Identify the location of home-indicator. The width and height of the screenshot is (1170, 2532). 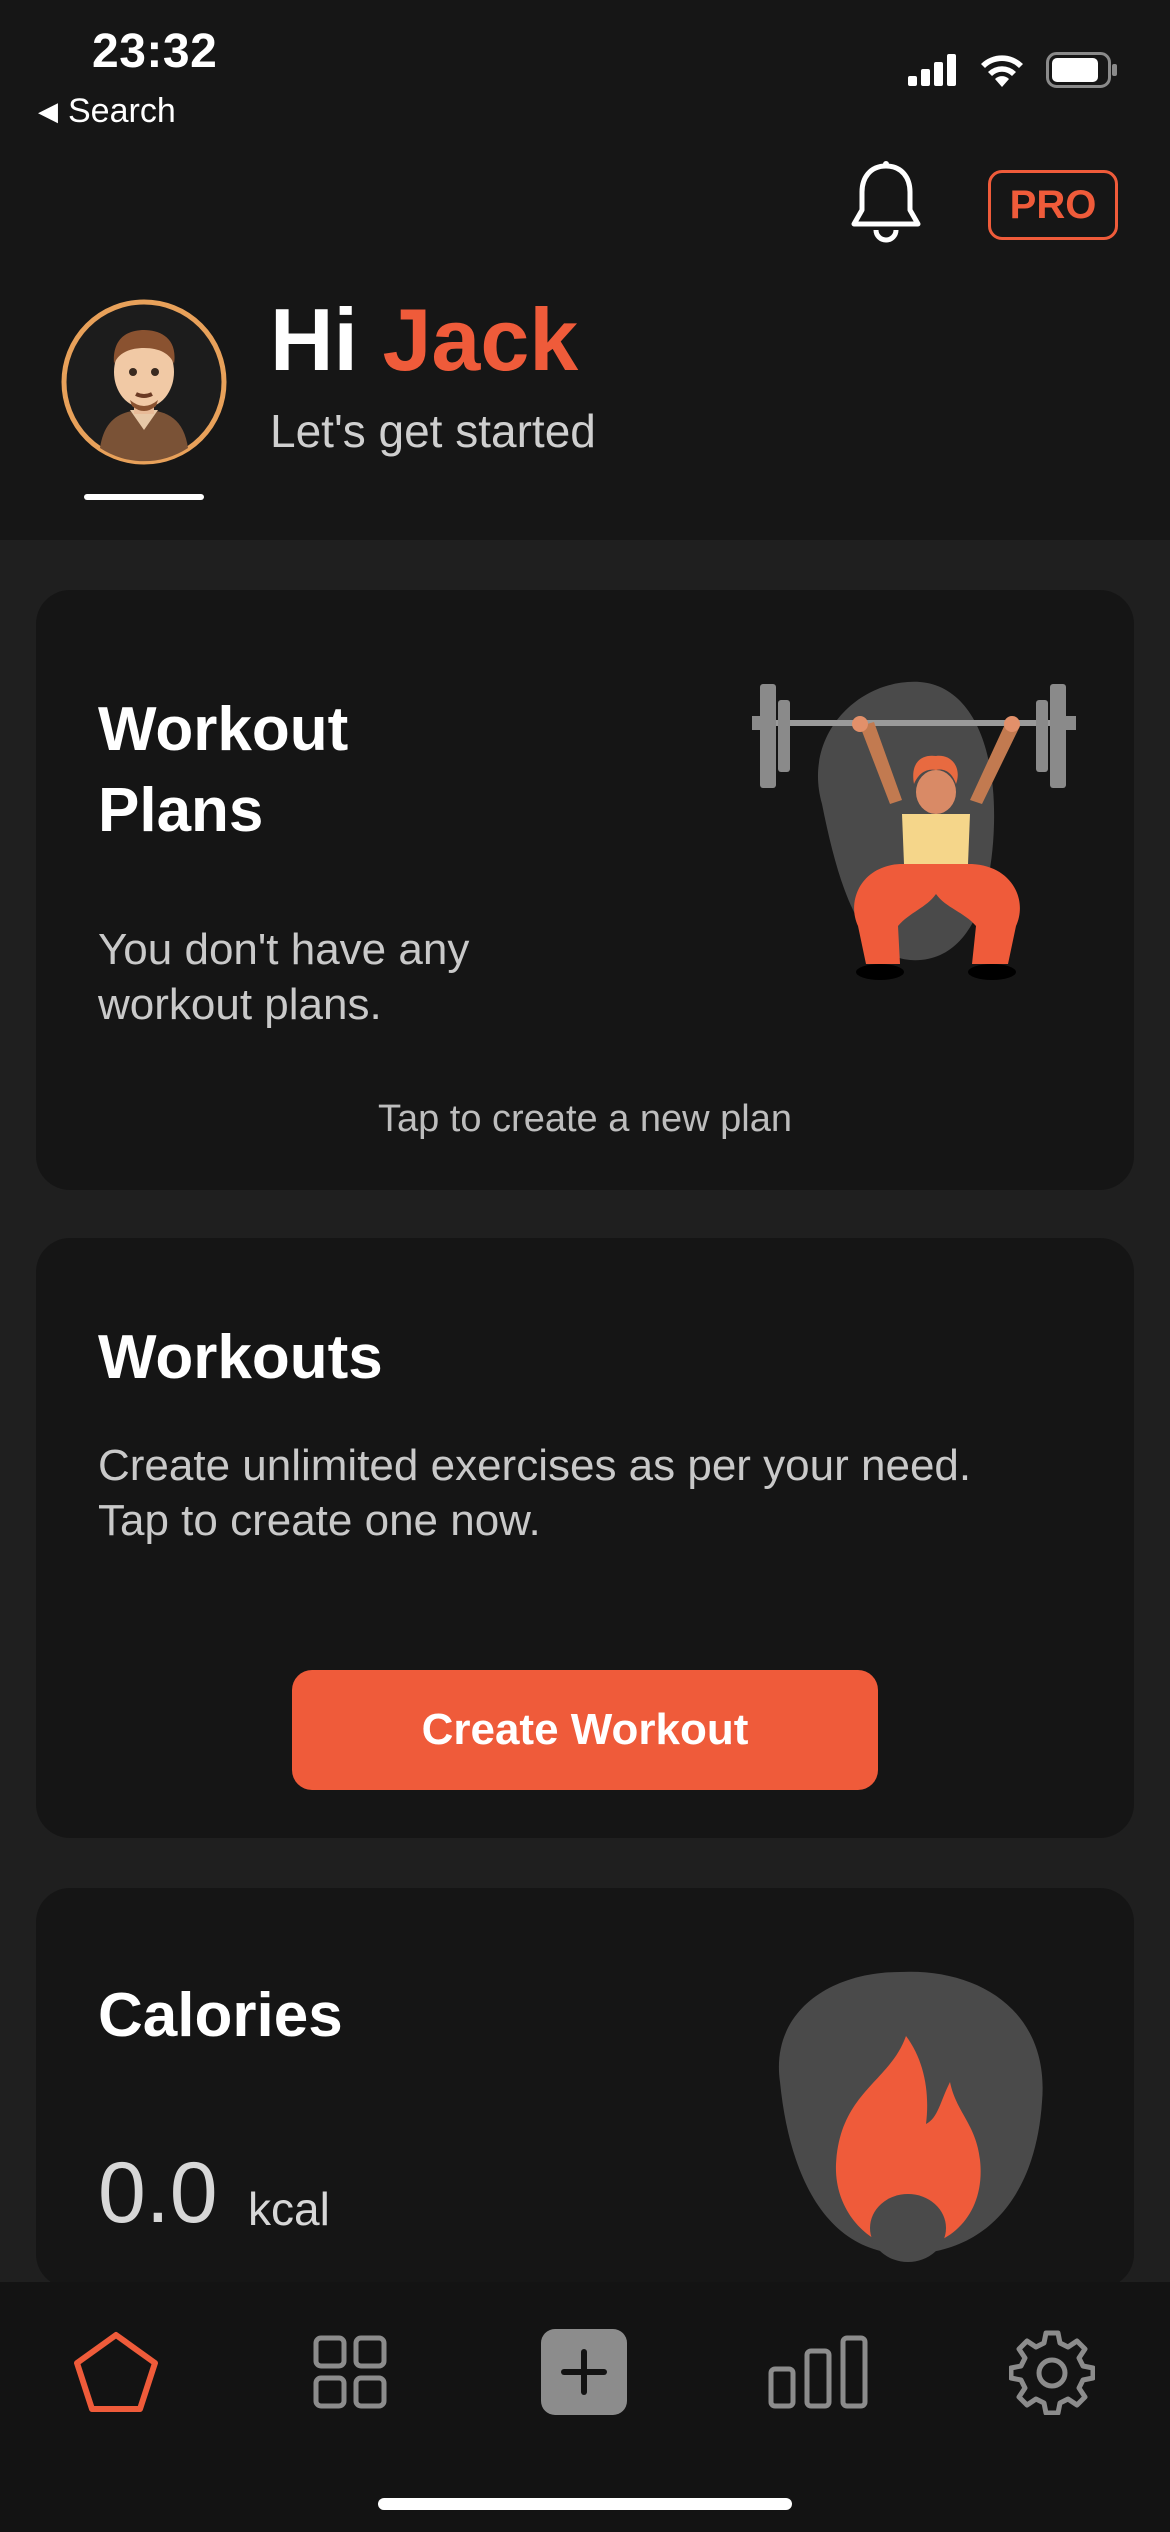
(585, 2504).